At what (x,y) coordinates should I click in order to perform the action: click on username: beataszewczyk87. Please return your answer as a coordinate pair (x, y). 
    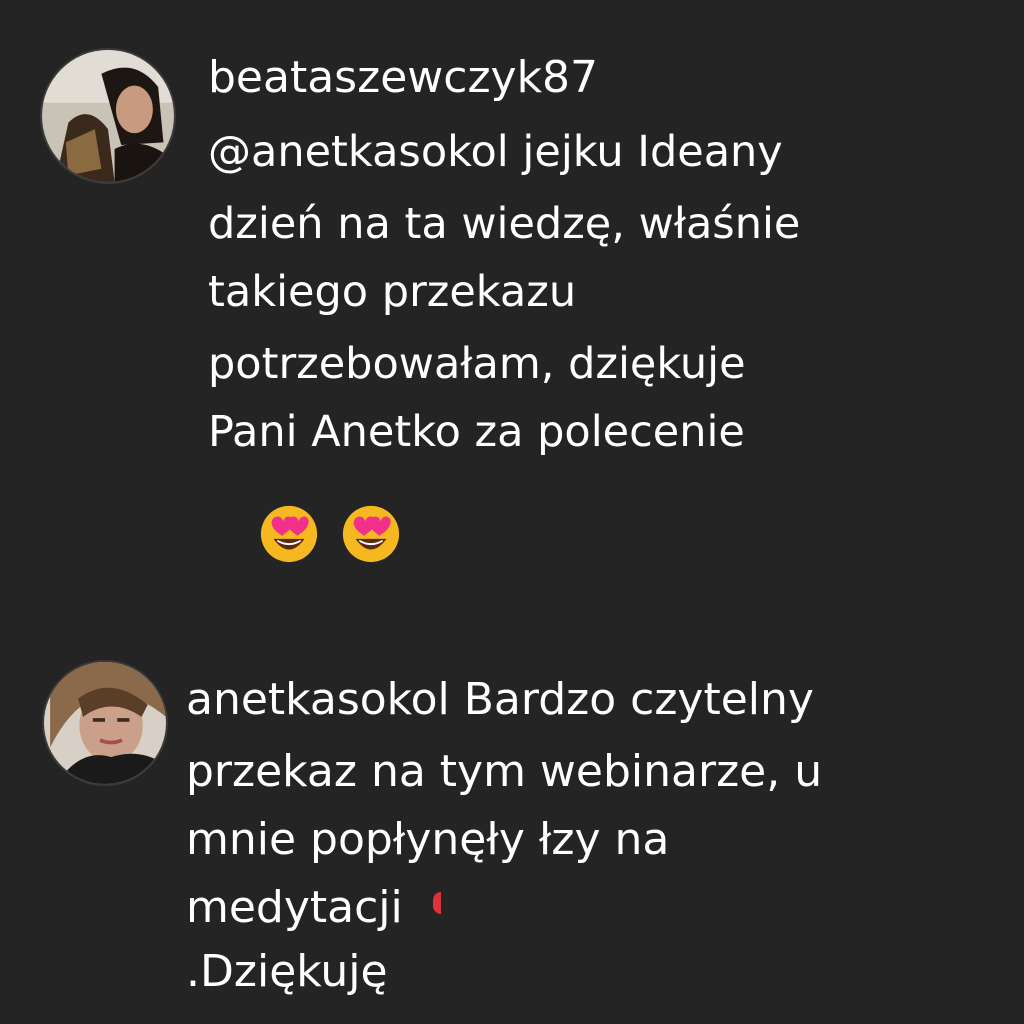
    Looking at the image, I should click on (403, 78).